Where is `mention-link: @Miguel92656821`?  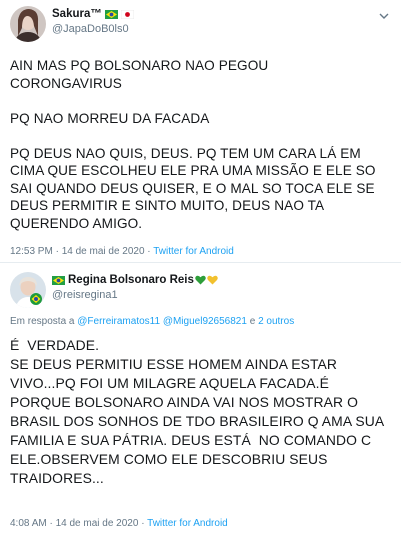 mention-link: @Miguel92656821 is located at coordinates (205, 321).